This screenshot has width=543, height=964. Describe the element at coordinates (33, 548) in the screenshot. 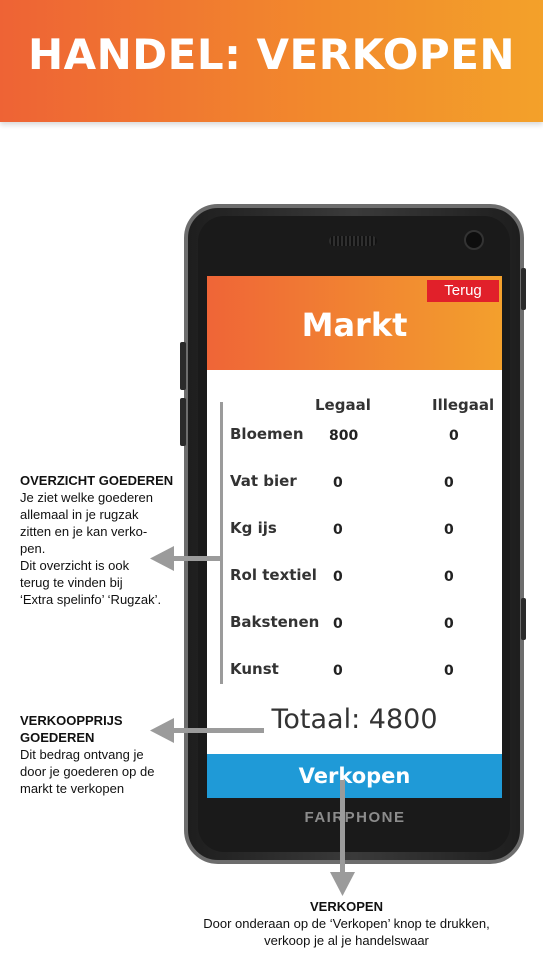

I see `annotation-line: pen.` at that location.